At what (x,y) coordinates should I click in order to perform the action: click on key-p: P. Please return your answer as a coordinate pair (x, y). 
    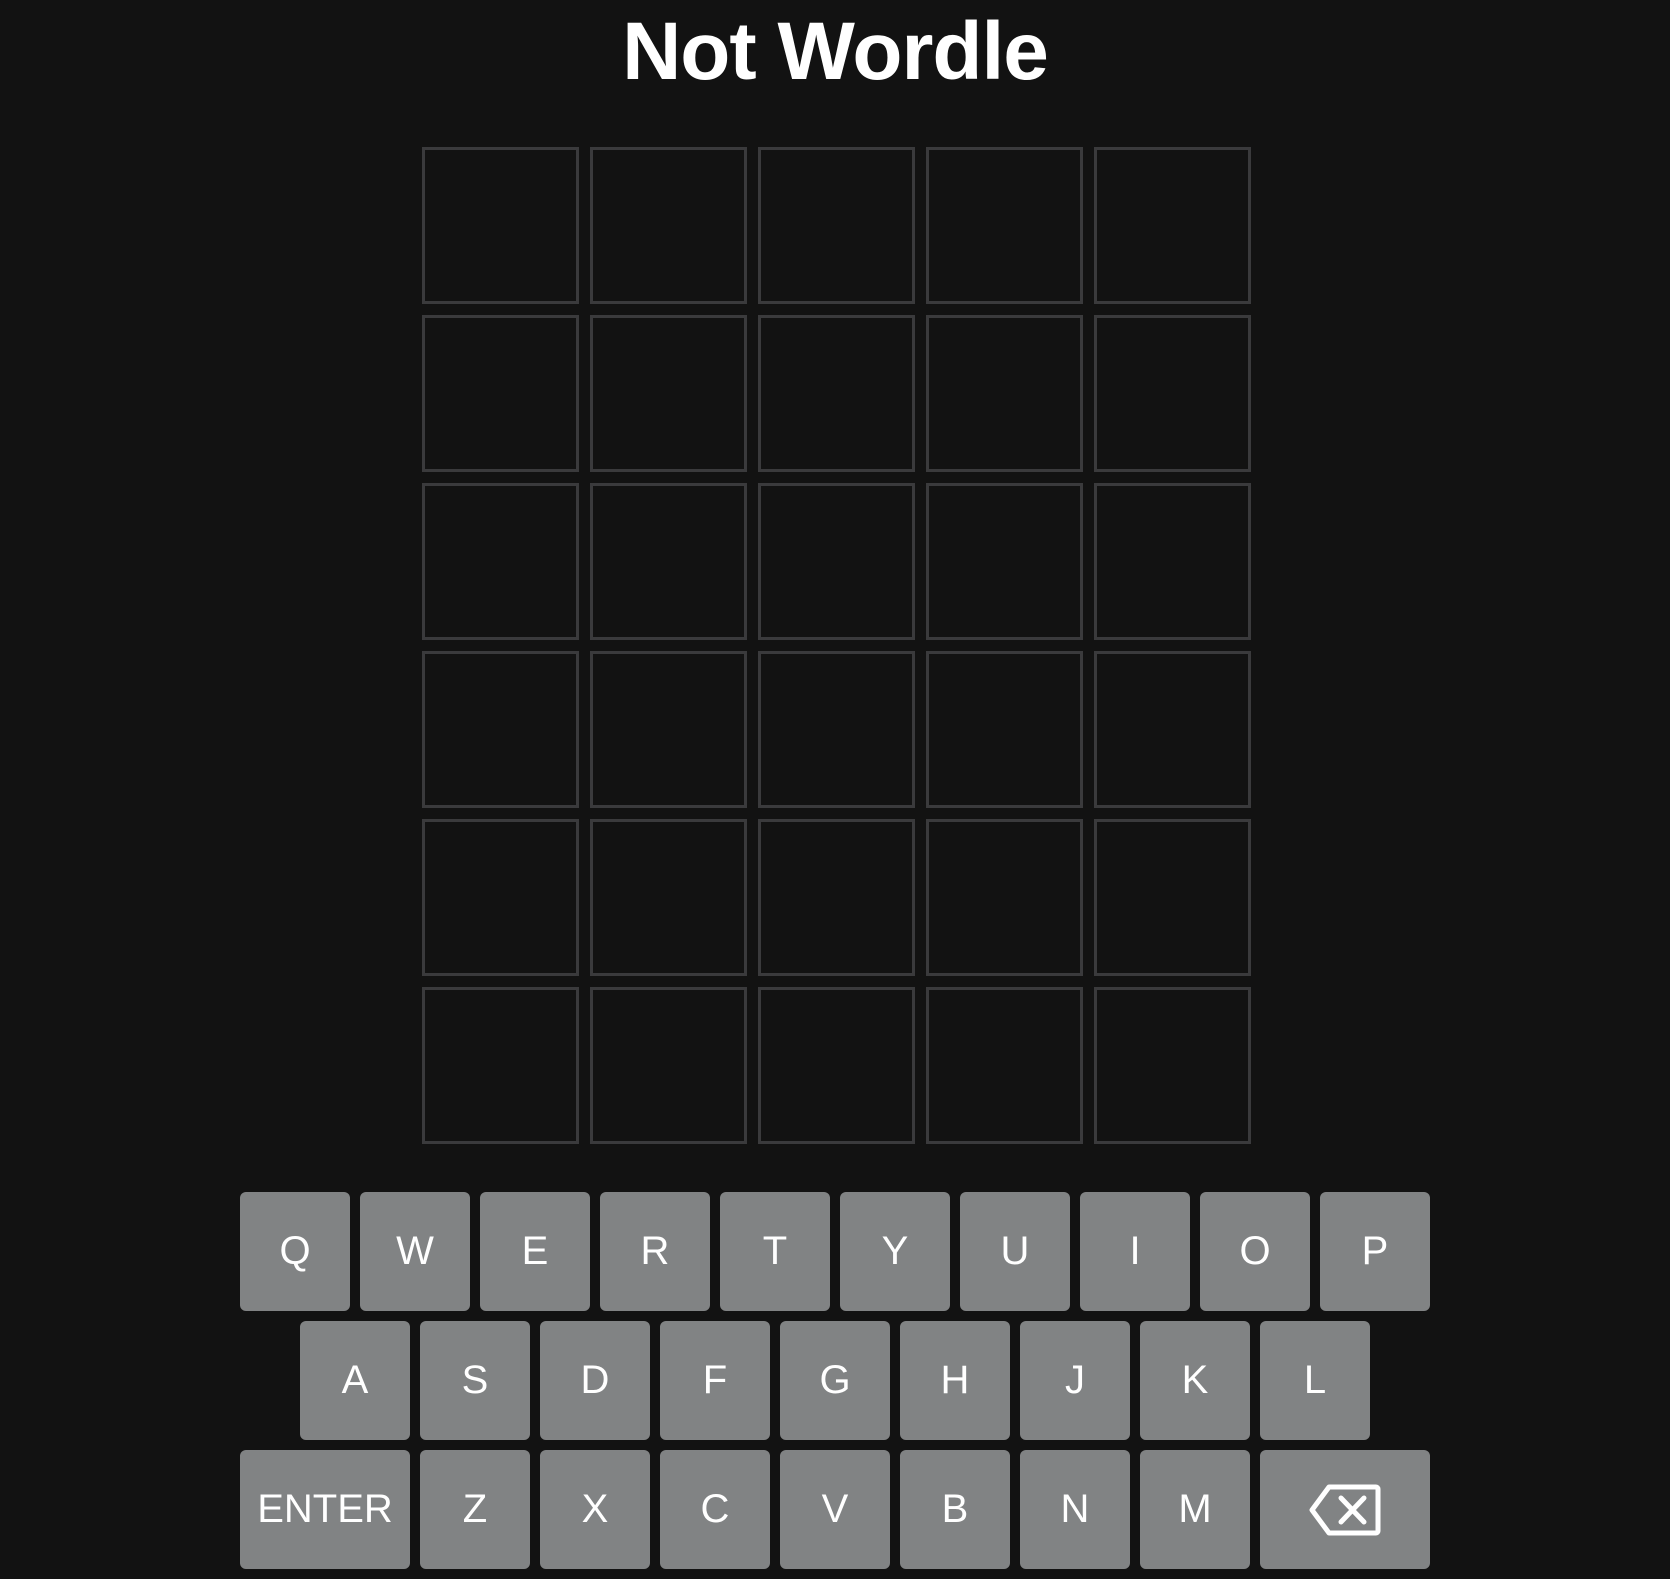
    Looking at the image, I should click on (1375, 1251).